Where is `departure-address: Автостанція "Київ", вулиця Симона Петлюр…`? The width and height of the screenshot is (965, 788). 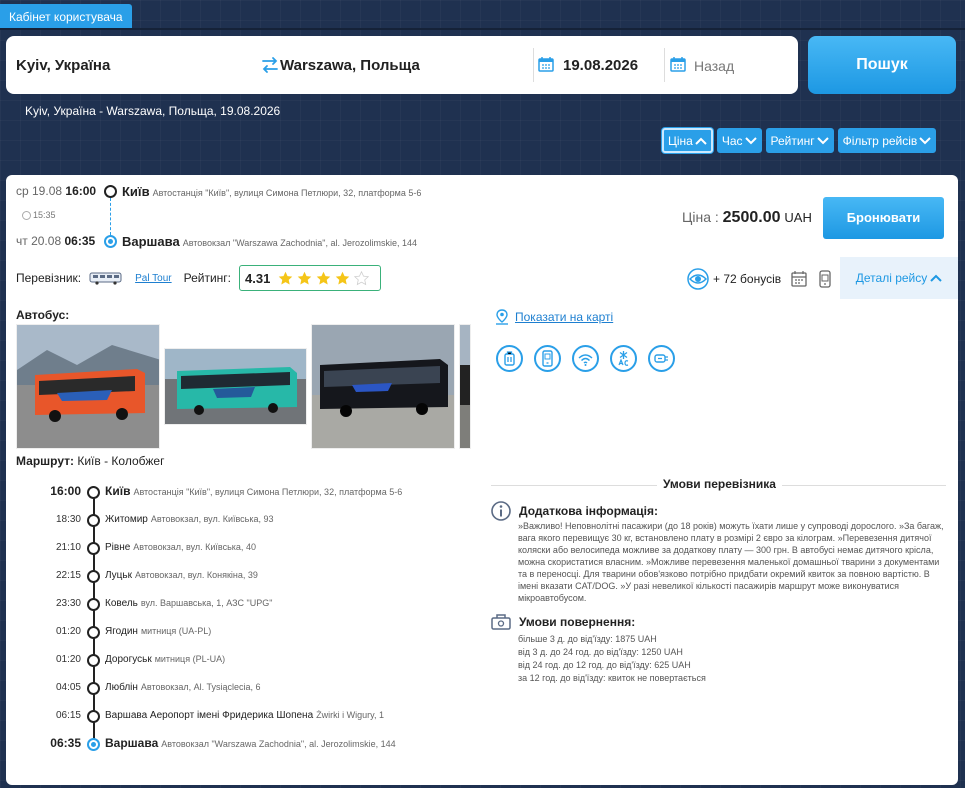
departure-address: Автостанція "Київ", вулиця Симона Петлюр… is located at coordinates (287, 193).